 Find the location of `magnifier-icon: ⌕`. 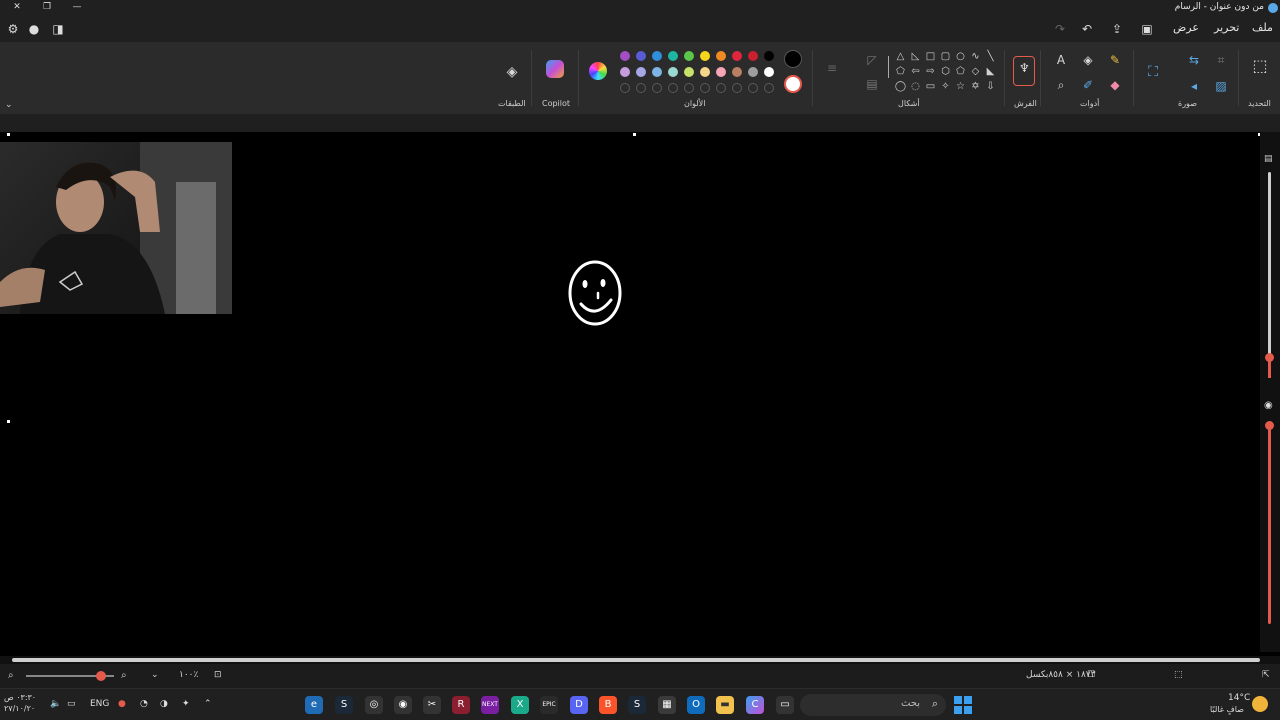

magnifier-icon: ⌕ is located at coordinates (1061, 85).